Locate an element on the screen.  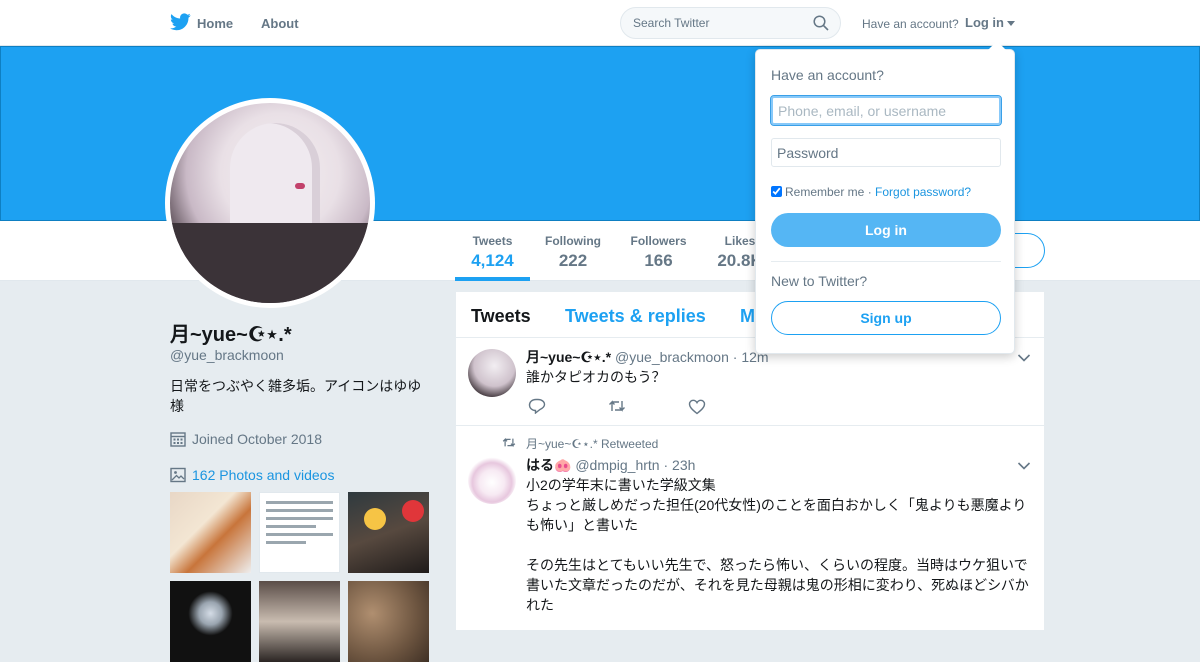
caret-down-icon is located at coordinates (1011, 23).